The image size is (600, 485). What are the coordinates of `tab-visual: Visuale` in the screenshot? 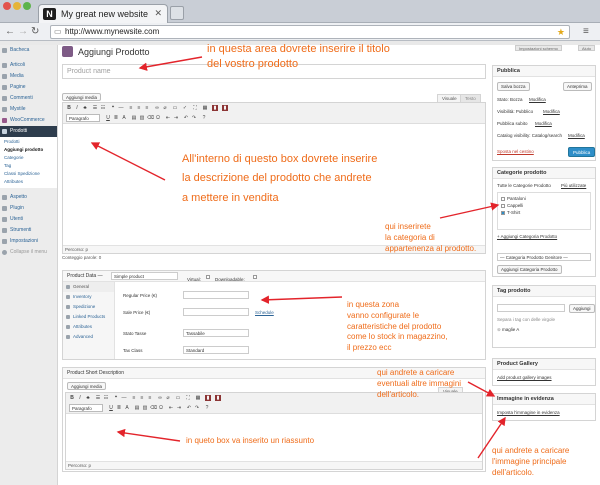 It's located at (449, 98).